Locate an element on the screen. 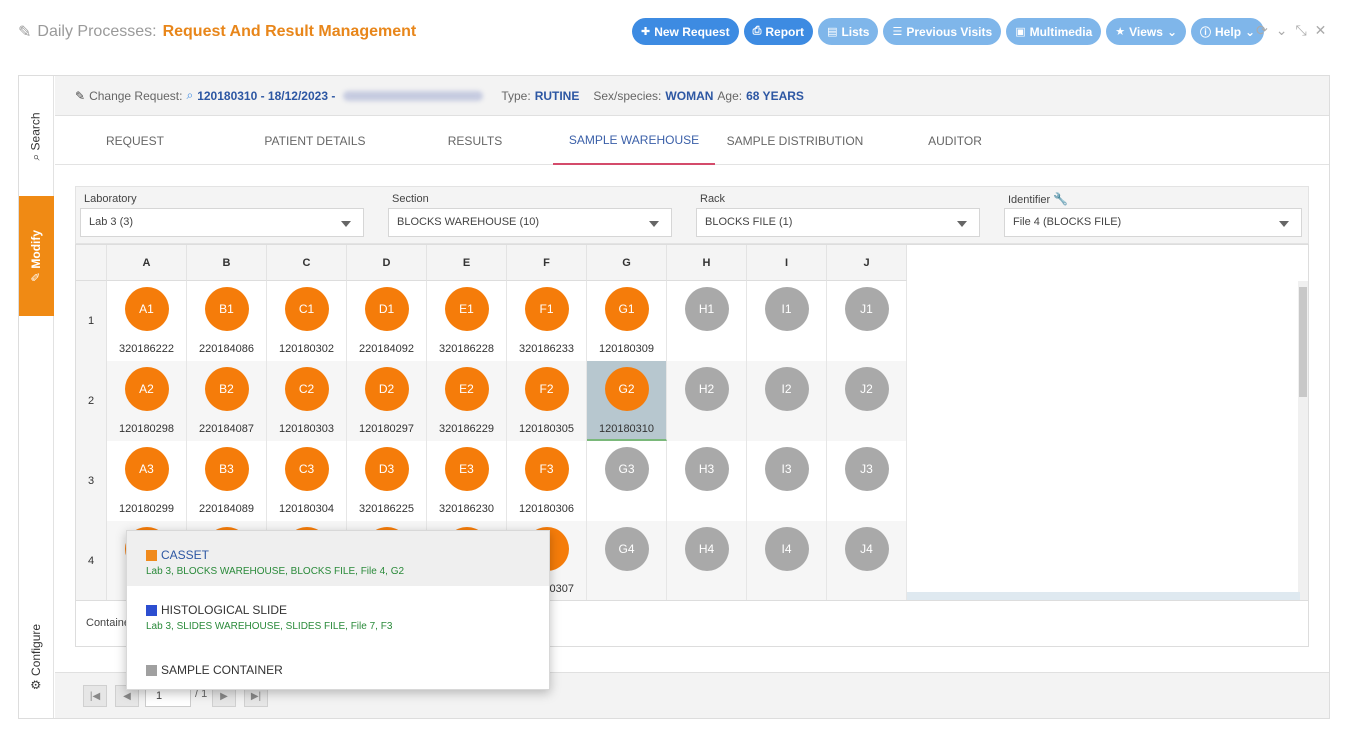 This screenshot has width=1350, height=741. grid-cell: F2 120180305 is located at coordinates (547, 401).